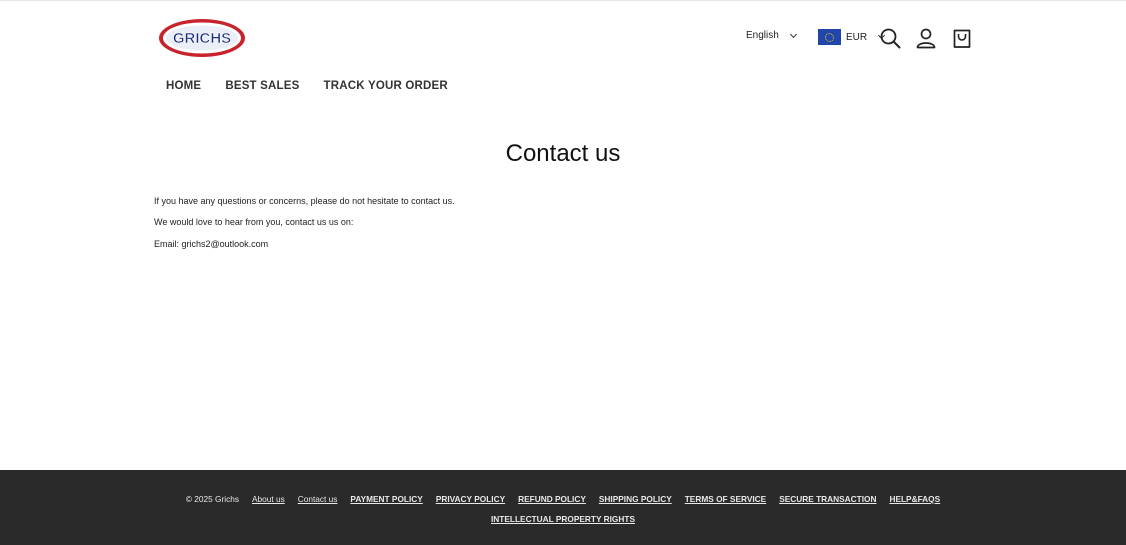 The image size is (1126, 545). What do you see at coordinates (470, 499) in the screenshot?
I see `footer-link-privacy-policy: PRIVACY POLICY` at bounding box center [470, 499].